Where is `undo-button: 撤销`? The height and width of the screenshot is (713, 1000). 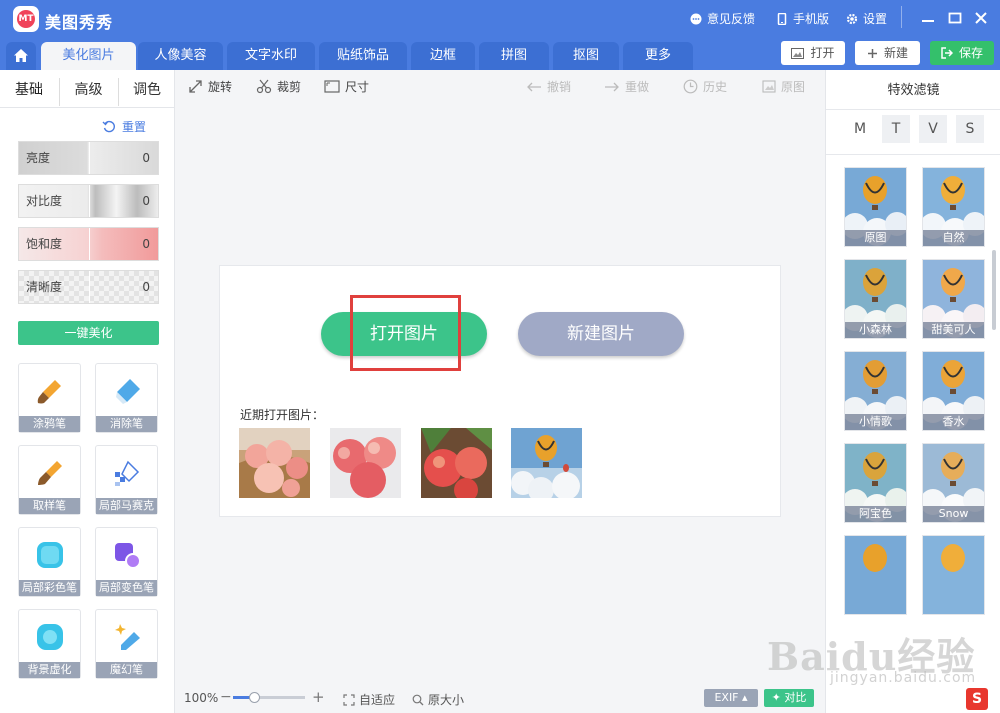 undo-button: 撤销 is located at coordinates (548, 86).